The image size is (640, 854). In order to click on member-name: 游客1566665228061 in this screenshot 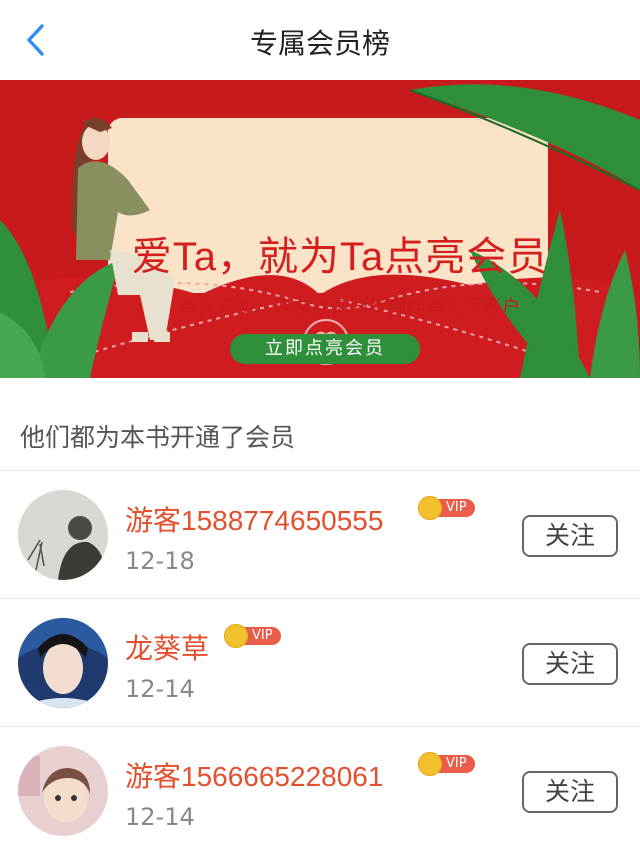, I will do `click(254, 775)`.